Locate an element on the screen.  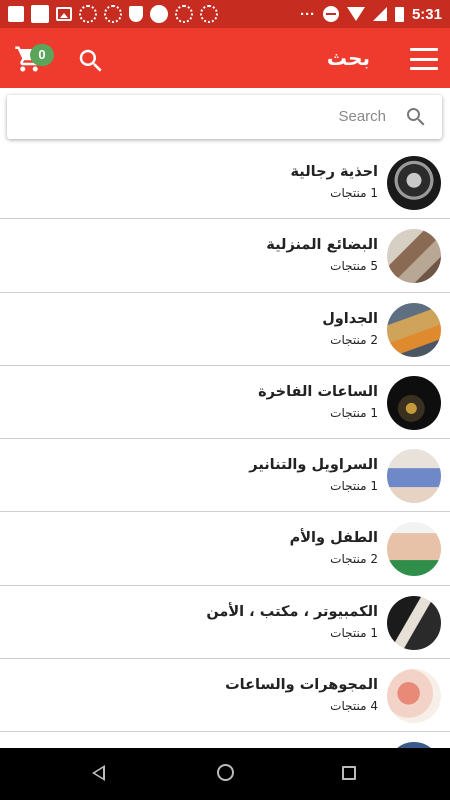
system-nav-bar is located at coordinates (225, 774).